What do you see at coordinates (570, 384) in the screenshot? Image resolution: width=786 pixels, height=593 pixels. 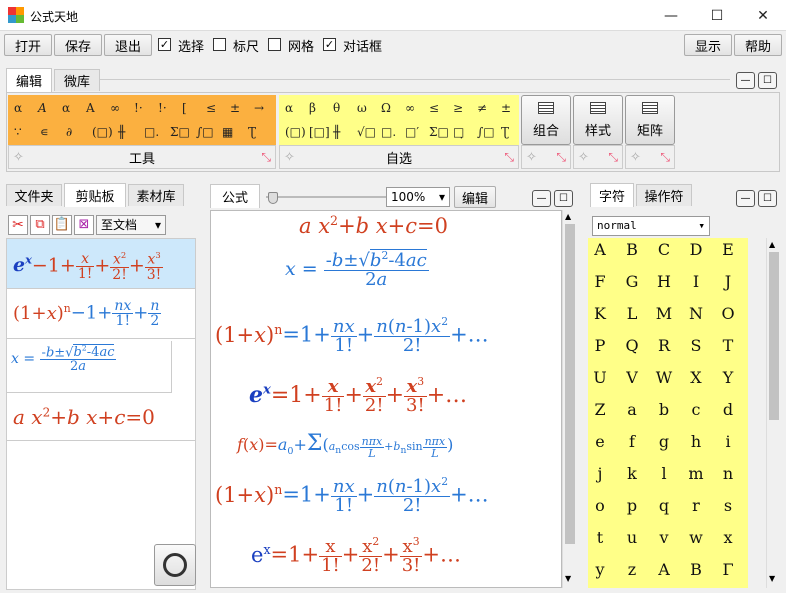 I see `center-scroll-thumb` at bounding box center [570, 384].